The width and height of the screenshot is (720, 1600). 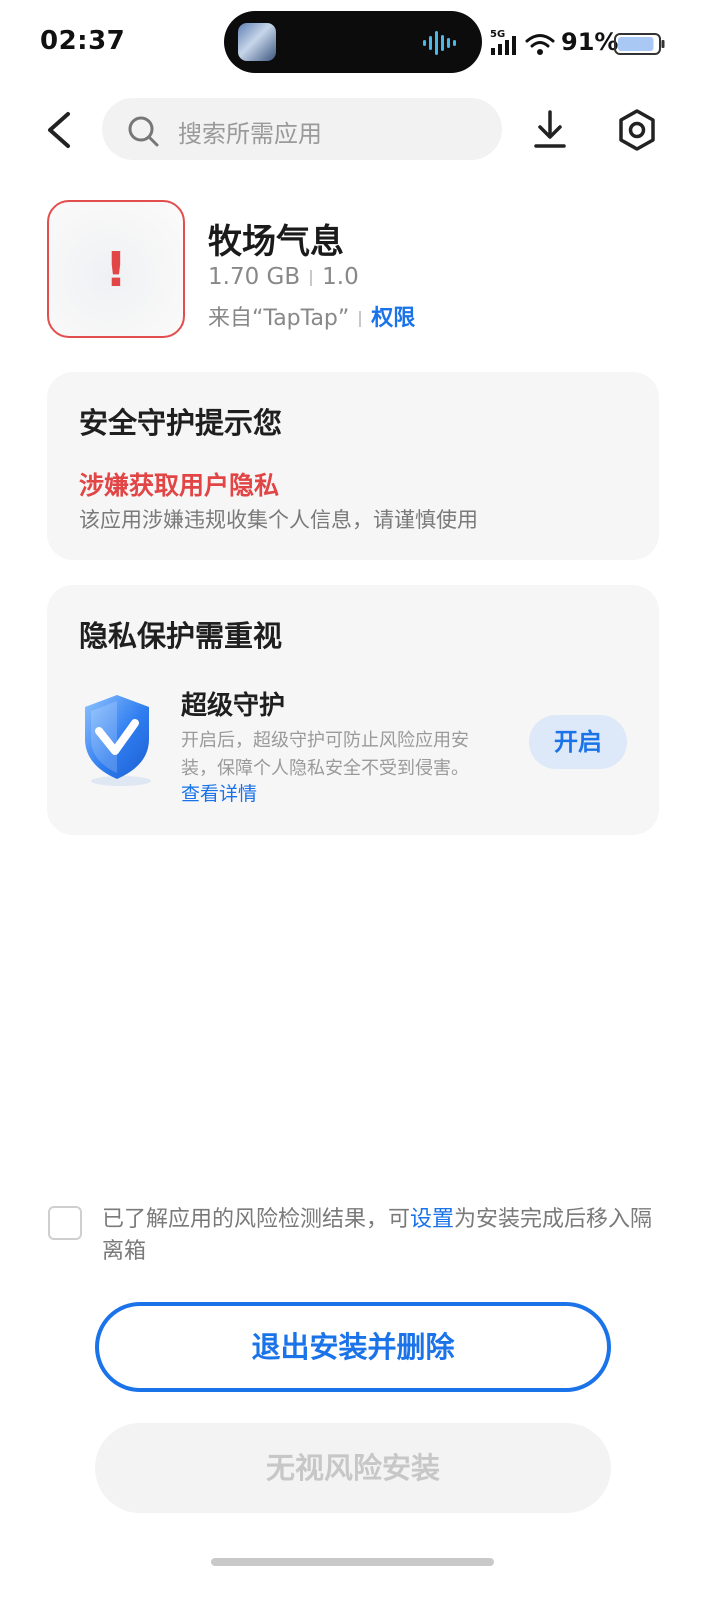 I want to click on acknowledge-text-before: 已了解应用的风险检测结果，可, so click(x=256, y=1219).